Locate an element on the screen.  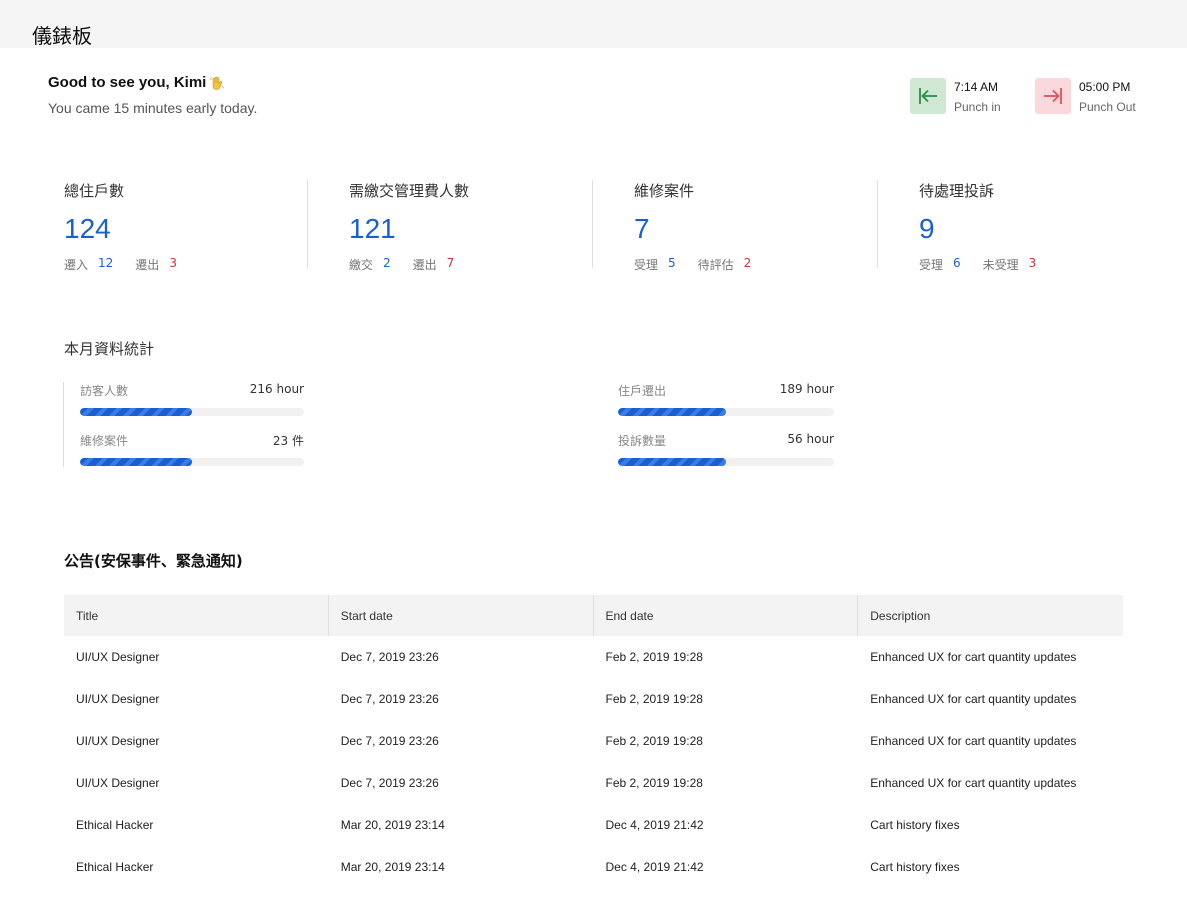
column-header-description: Description is located at coordinates (990, 615).